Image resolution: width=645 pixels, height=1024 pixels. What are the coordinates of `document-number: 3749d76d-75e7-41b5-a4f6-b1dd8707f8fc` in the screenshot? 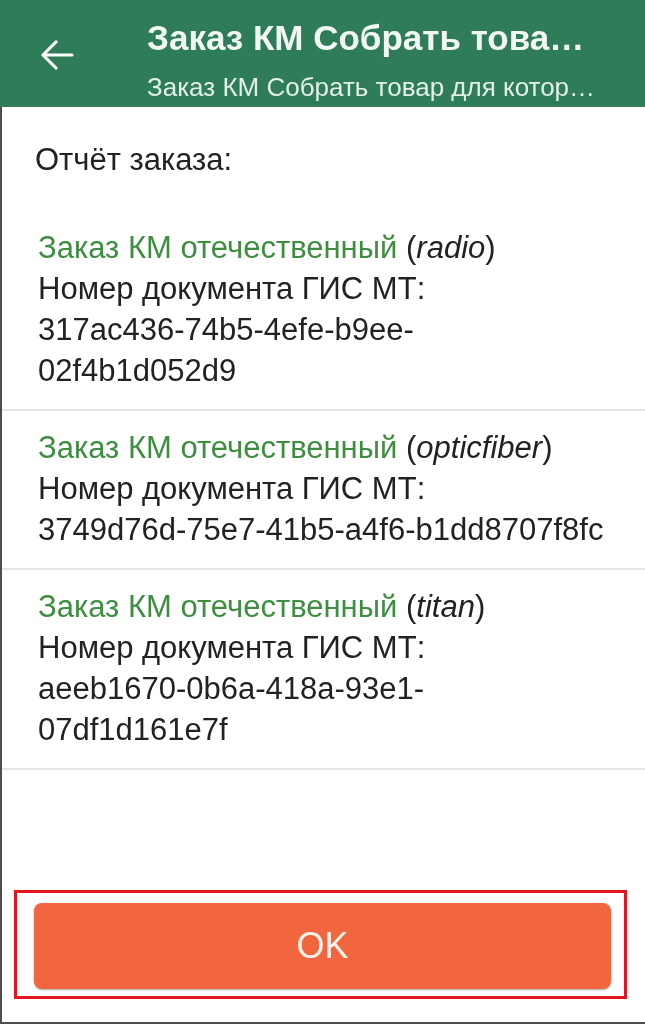 It's located at (321, 530).